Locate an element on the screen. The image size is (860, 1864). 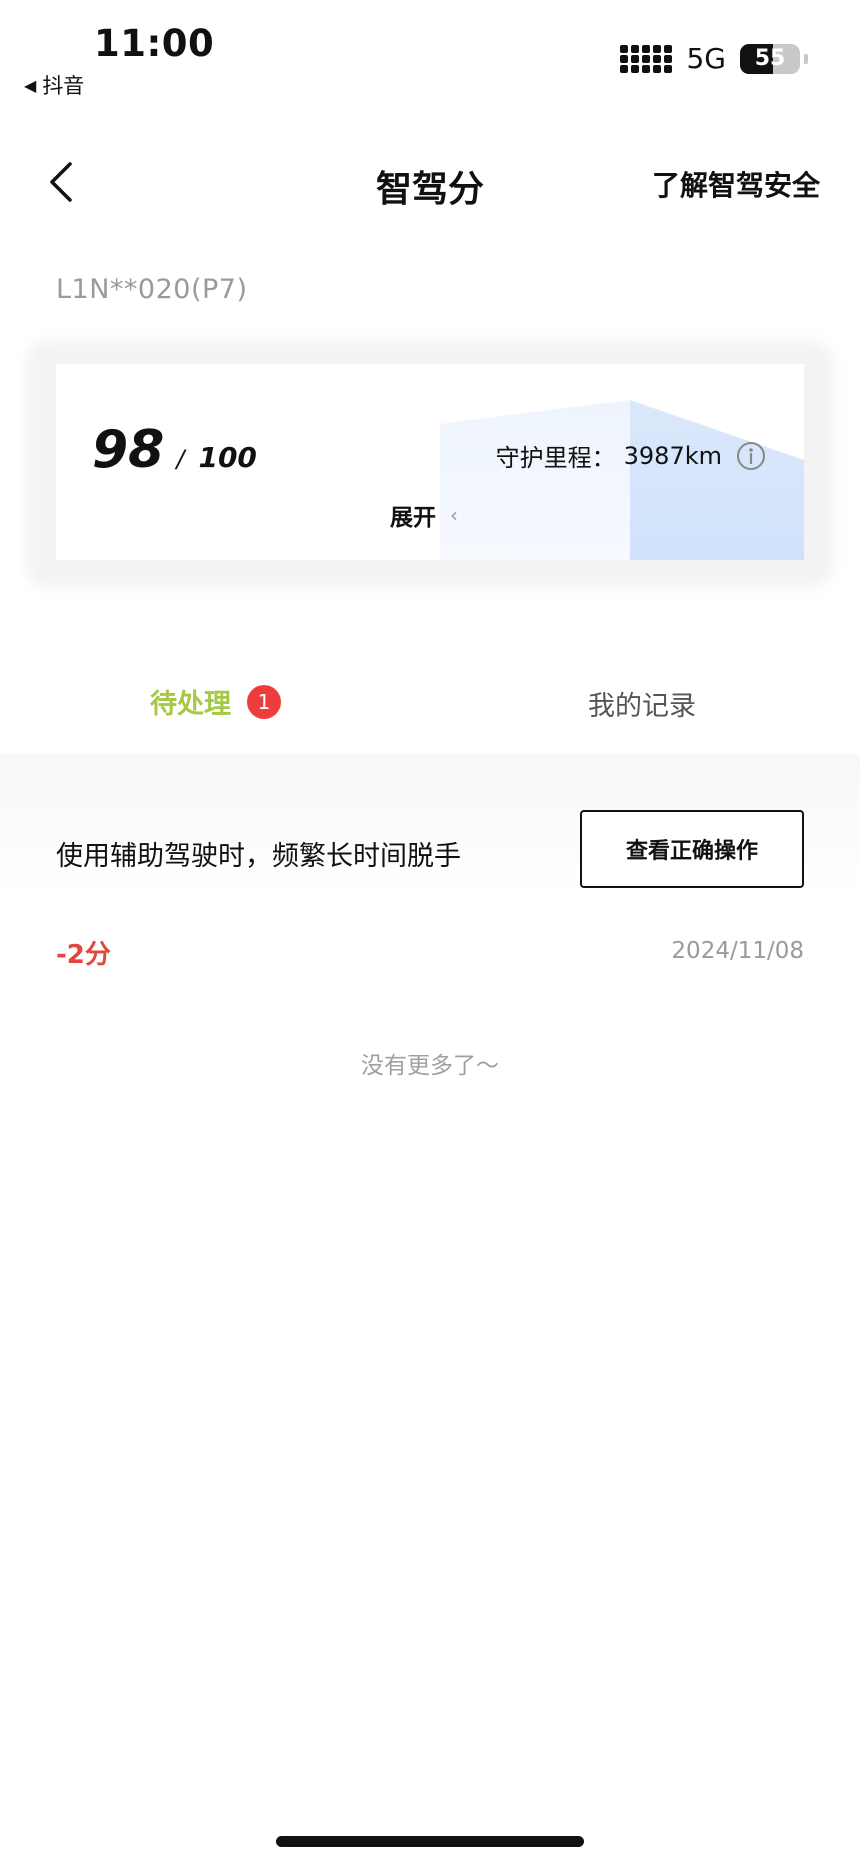
view-correct-operation-button: 查看正确操作 is located at coordinates (692, 849).